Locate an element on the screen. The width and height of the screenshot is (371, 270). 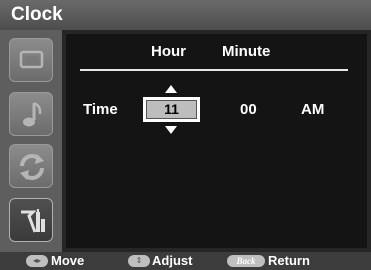
refresh-arrows-icon is located at coordinates (32, 167).